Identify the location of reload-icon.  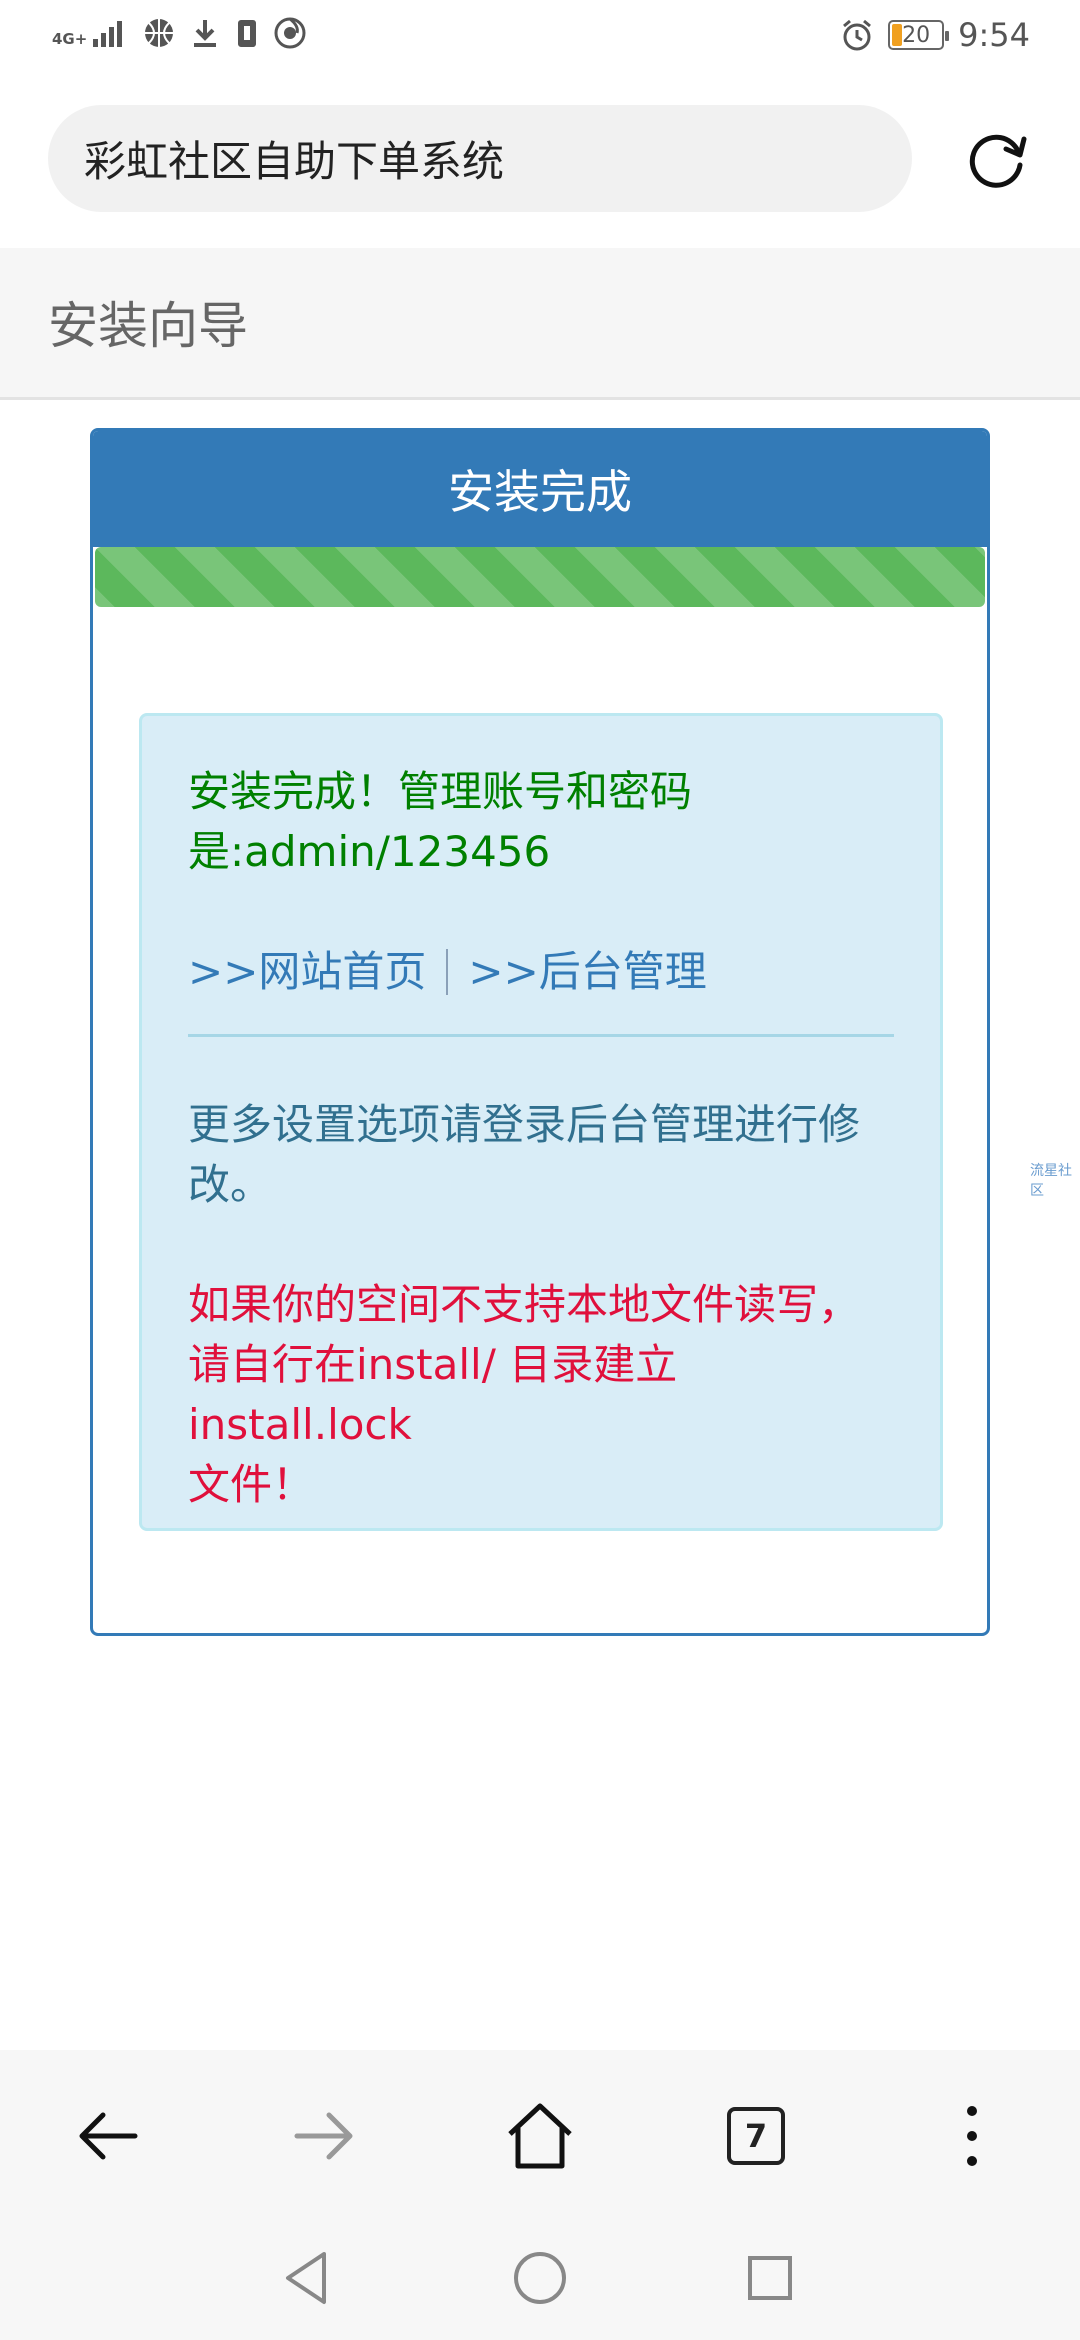
(996, 159).